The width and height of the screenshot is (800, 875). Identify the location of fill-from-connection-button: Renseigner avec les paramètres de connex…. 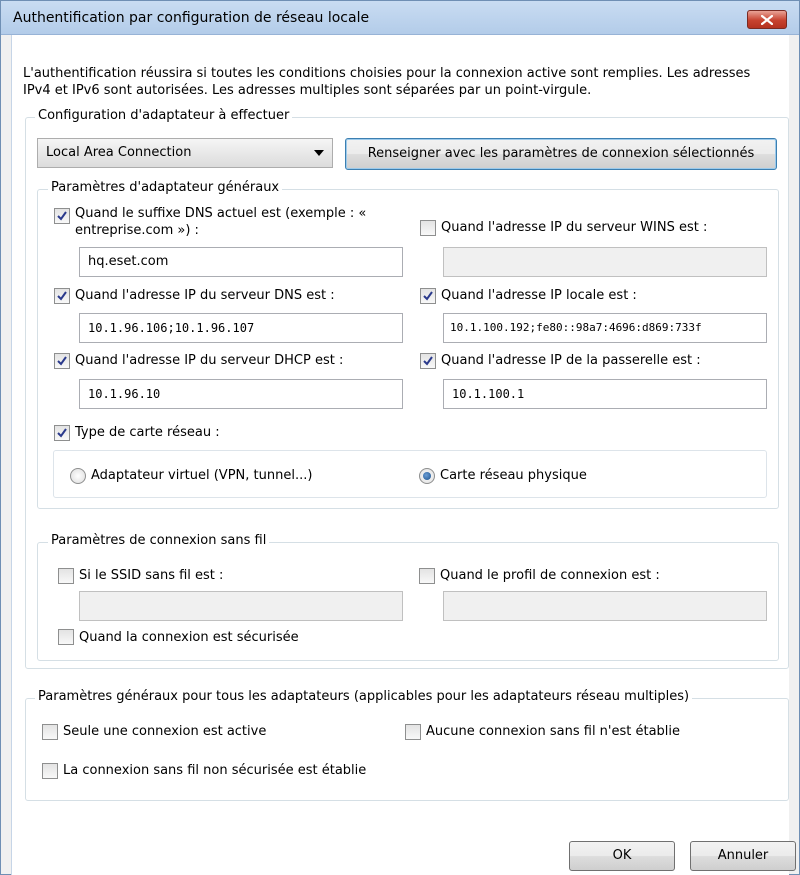
(561, 154).